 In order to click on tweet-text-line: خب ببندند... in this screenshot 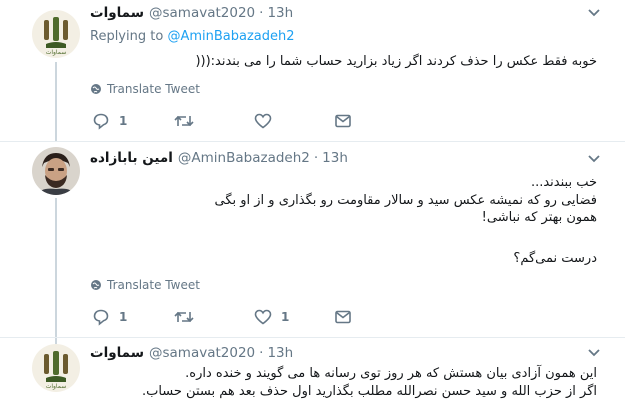, I will do `click(563, 182)`.